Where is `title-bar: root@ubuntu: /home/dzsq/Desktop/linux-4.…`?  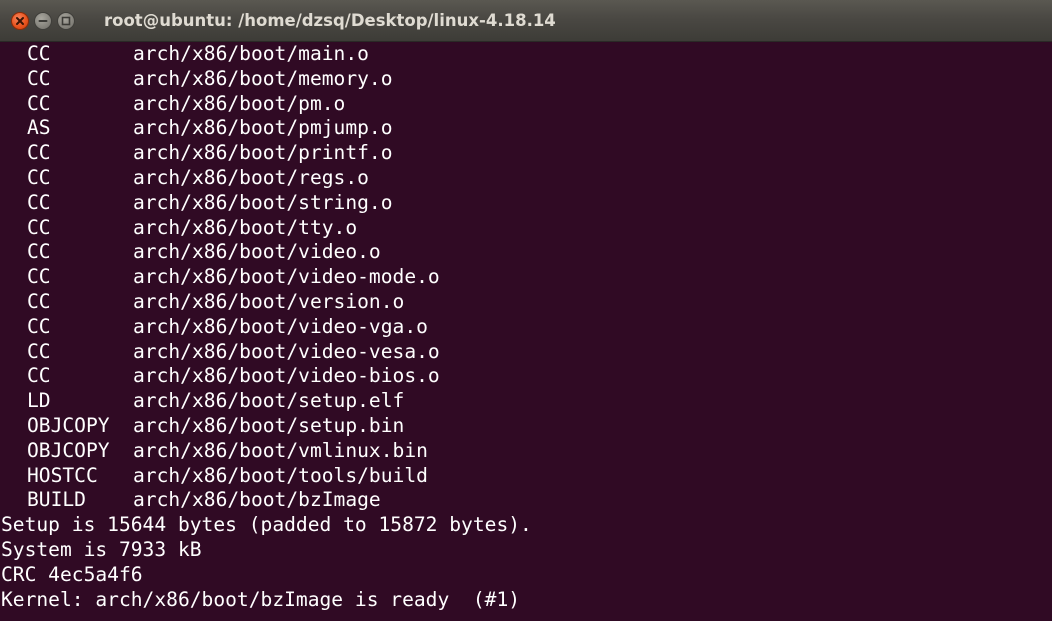
title-bar: root@ubuntu: /home/dzsq/Desktop/linux-4.… is located at coordinates (526, 21).